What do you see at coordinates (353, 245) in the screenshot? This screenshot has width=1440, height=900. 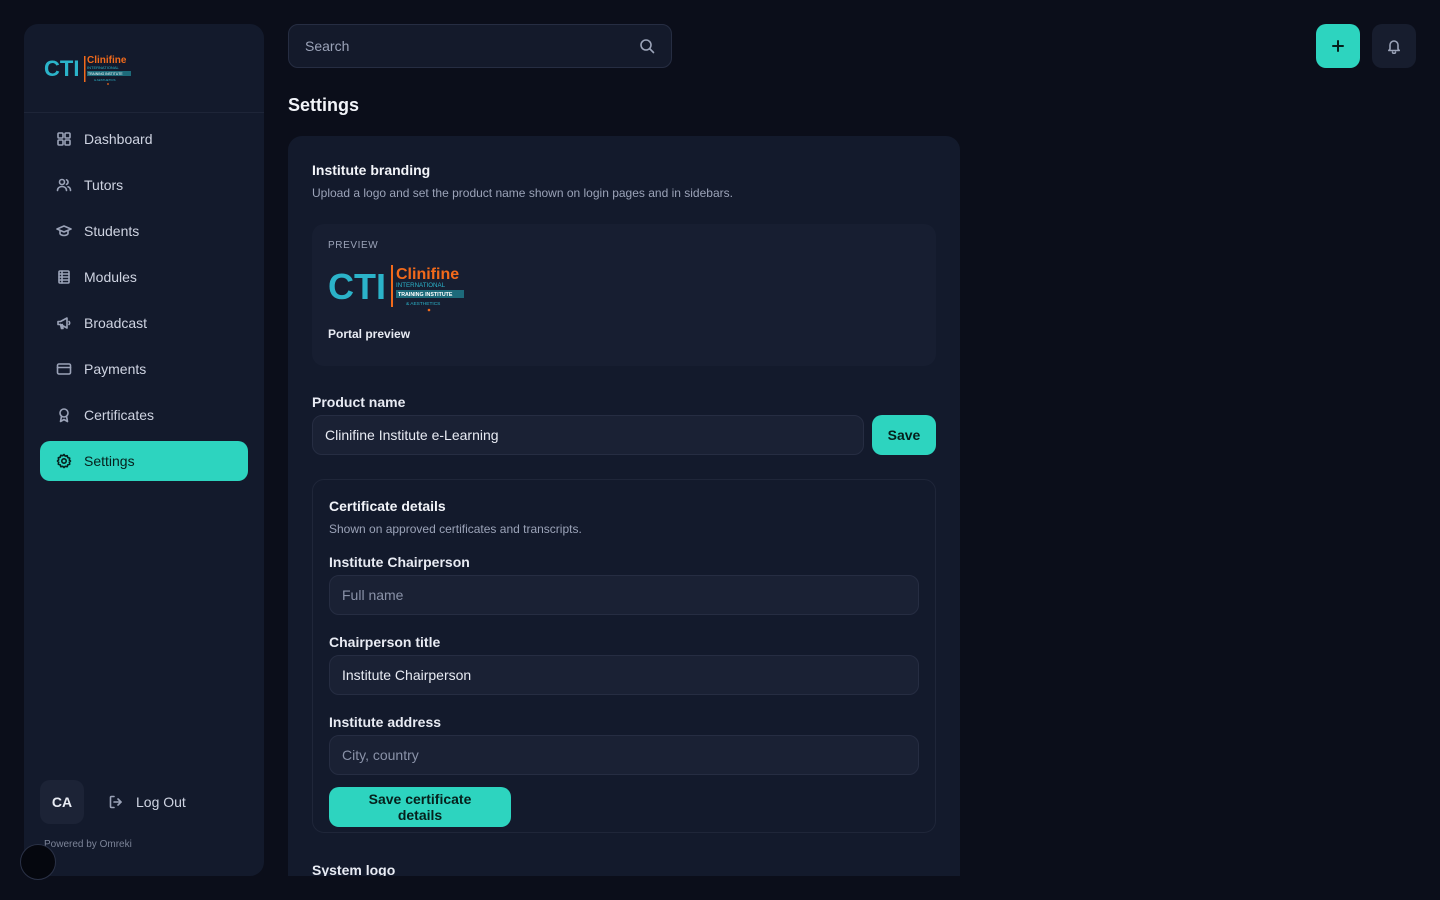 I see `preview-label: PREVIEW` at bounding box center [353, 245].